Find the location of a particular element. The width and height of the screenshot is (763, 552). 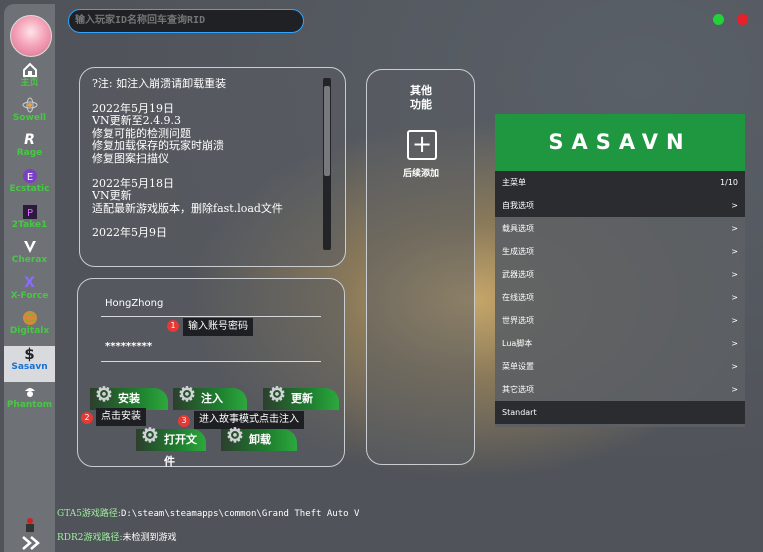

menu-footer-row: Standart is located at coordinates (620, 412).